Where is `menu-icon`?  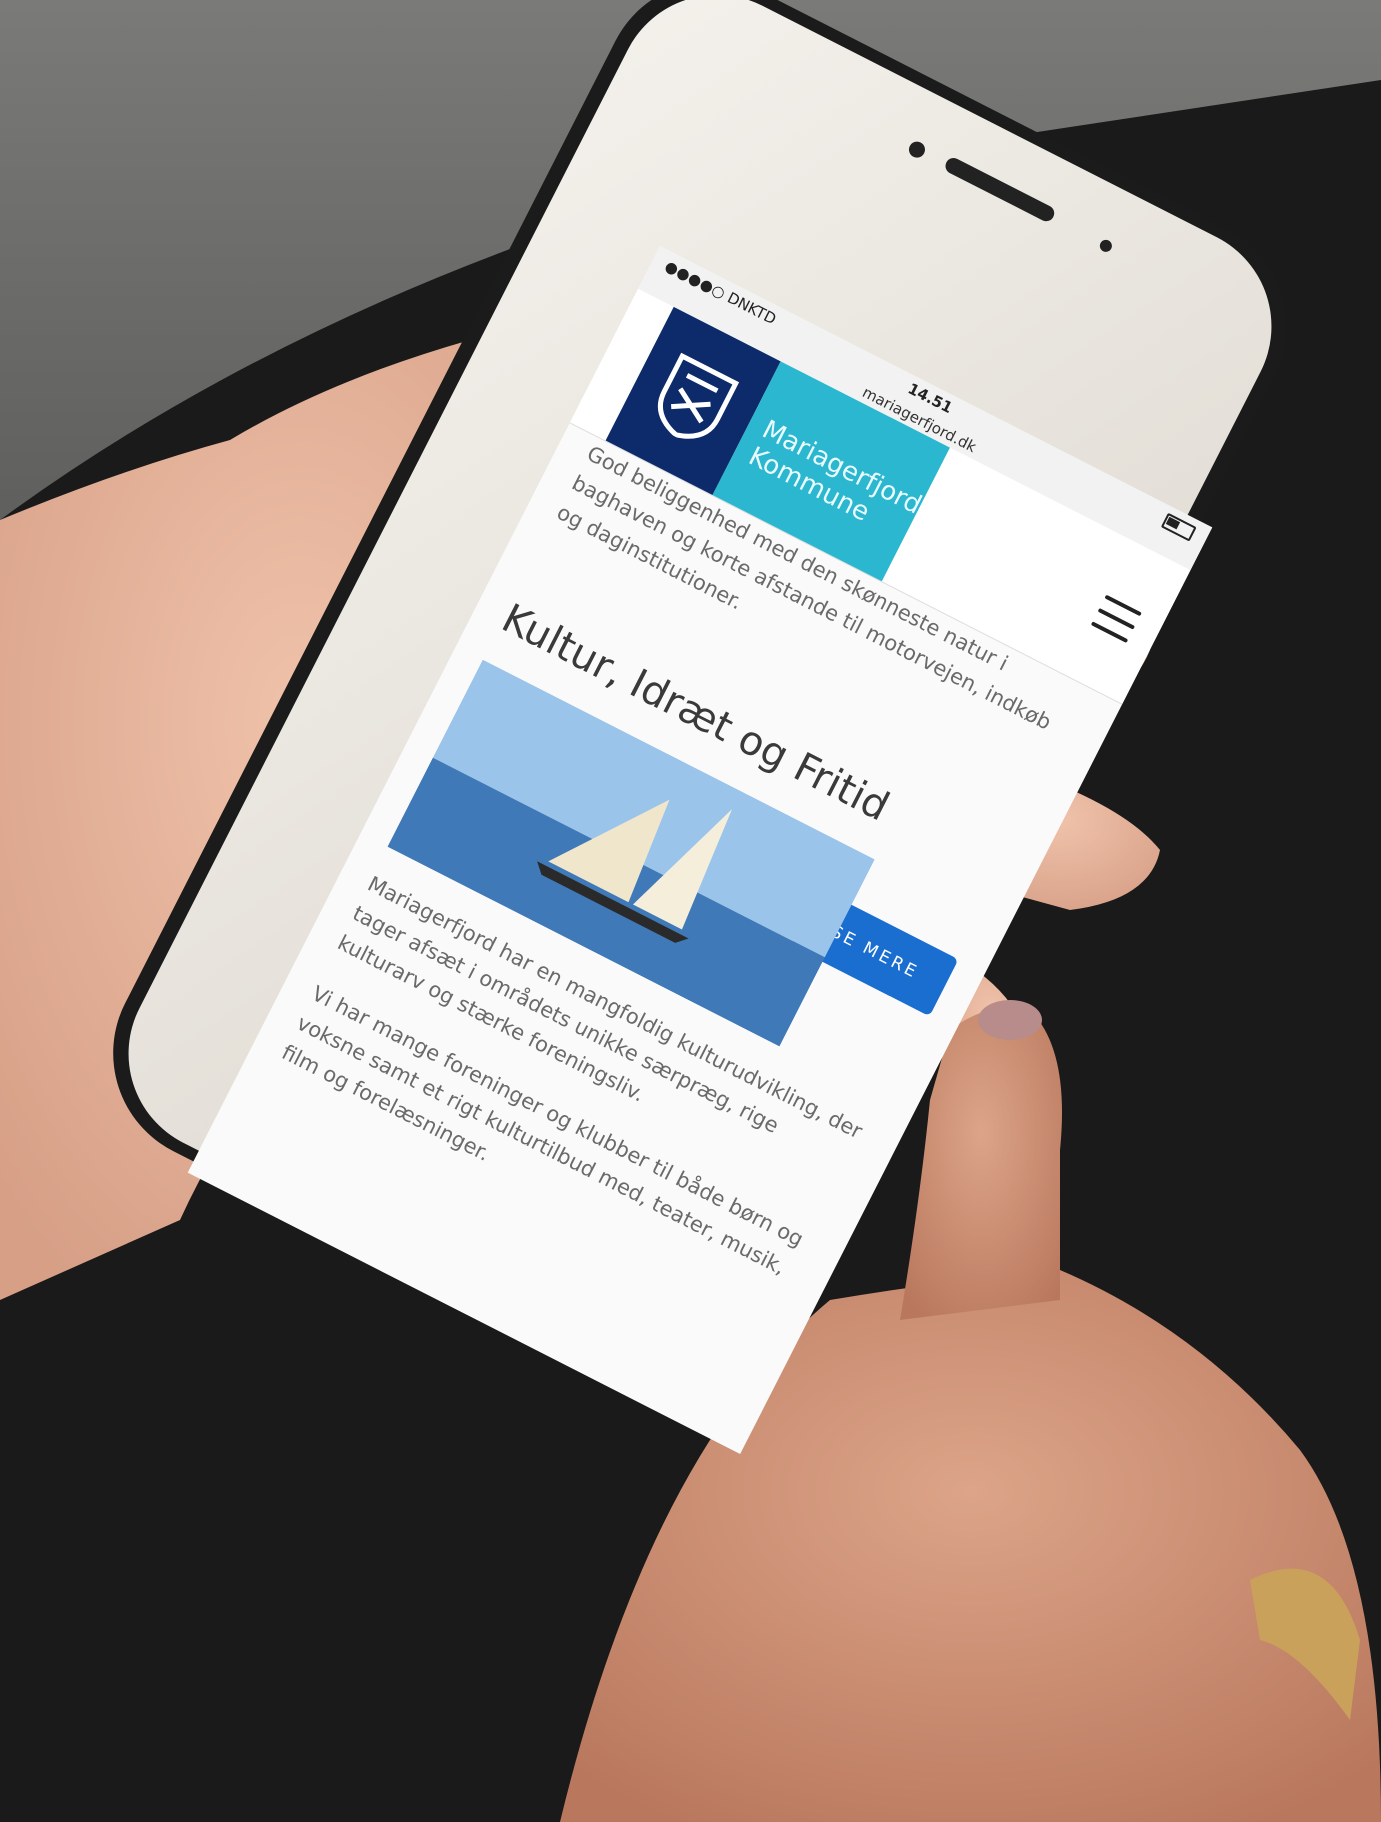 menu-icon is located at coordinates (1116, 619).